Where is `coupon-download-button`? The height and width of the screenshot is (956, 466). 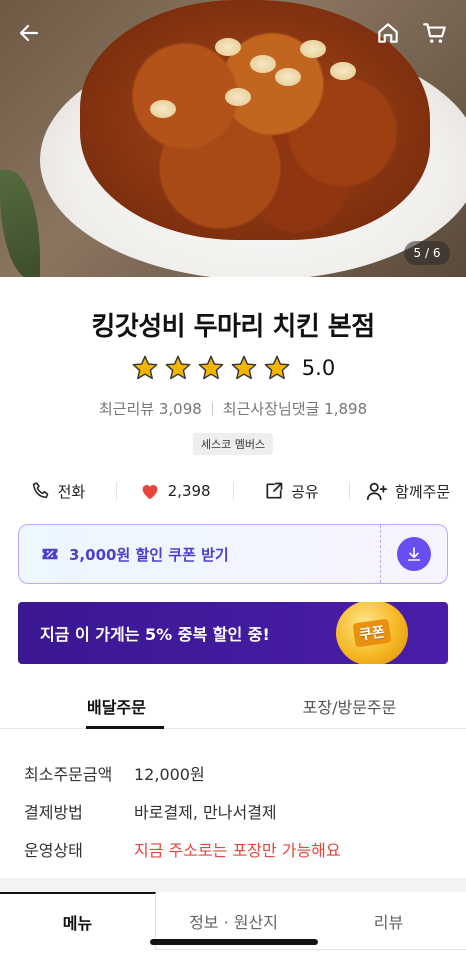 coupon-download-button is located at coordinates (414, 554).